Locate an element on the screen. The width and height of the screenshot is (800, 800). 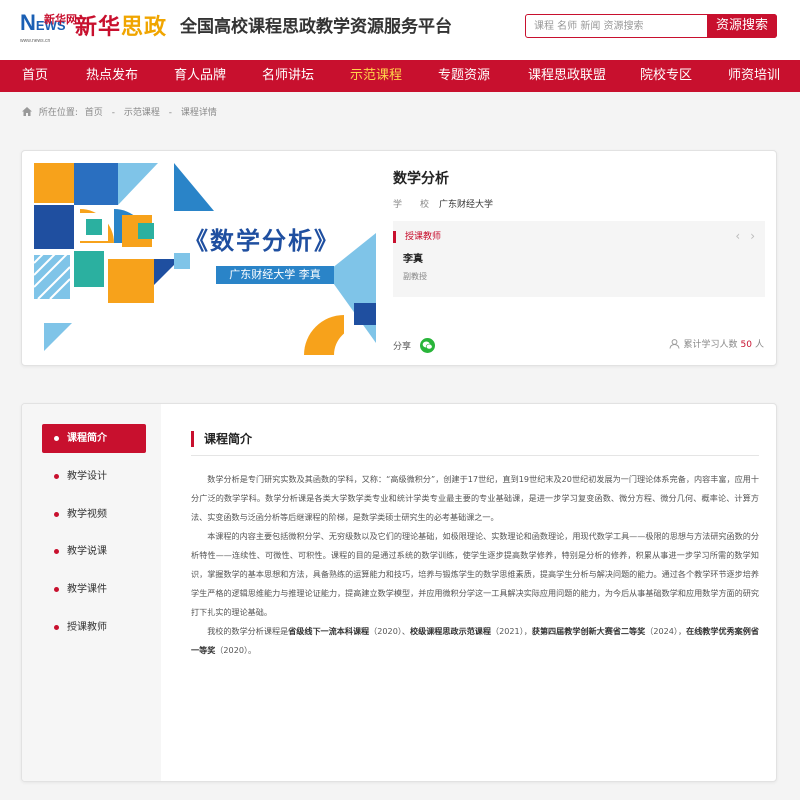
sidebar-item-lecture-talk: 教学说课 is located at coordinates (94, 551).